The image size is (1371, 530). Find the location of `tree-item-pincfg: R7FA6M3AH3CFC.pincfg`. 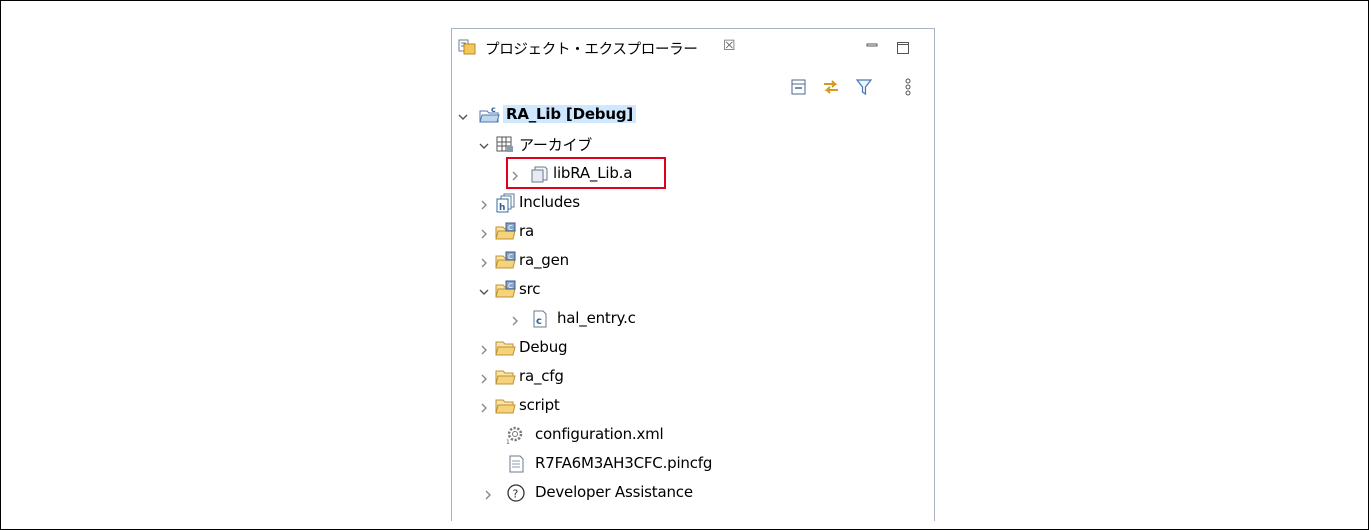

tree-item-pincfg: R7FA6M3AH3CFC.pincfg is located at coordinates (592, 464).